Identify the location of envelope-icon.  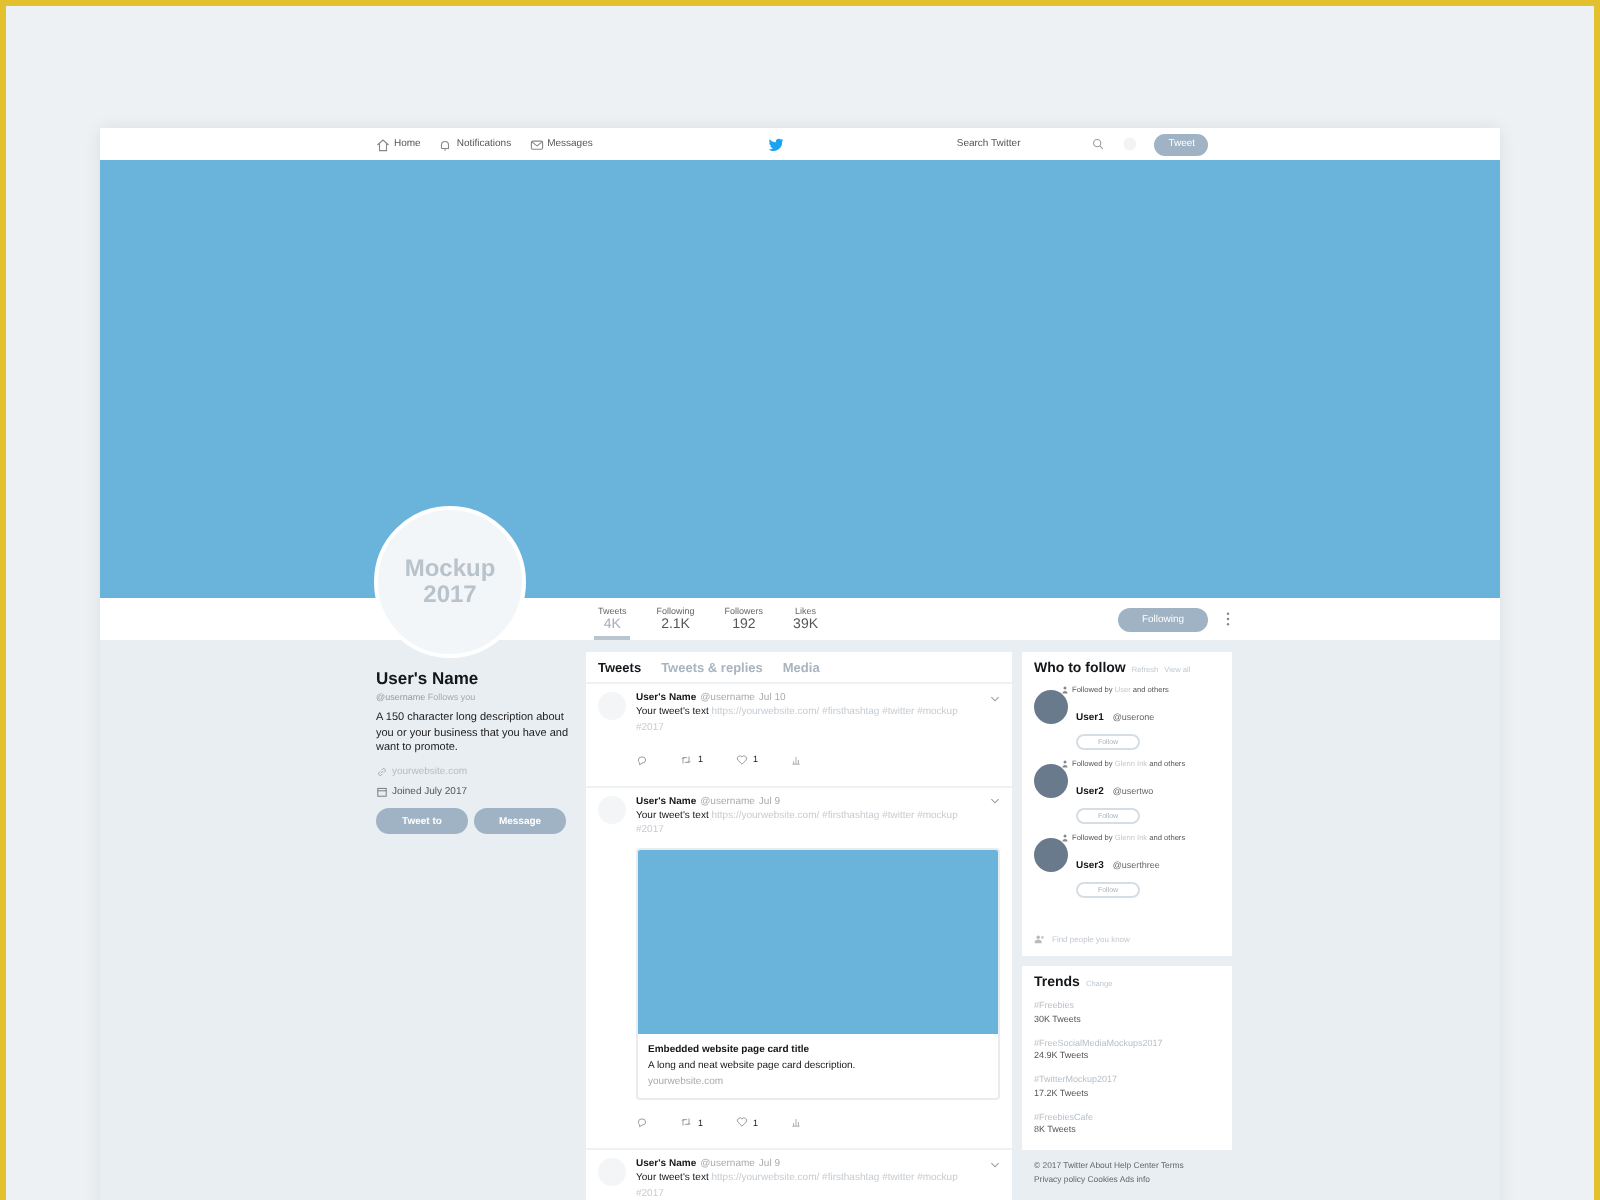
(536, 144).